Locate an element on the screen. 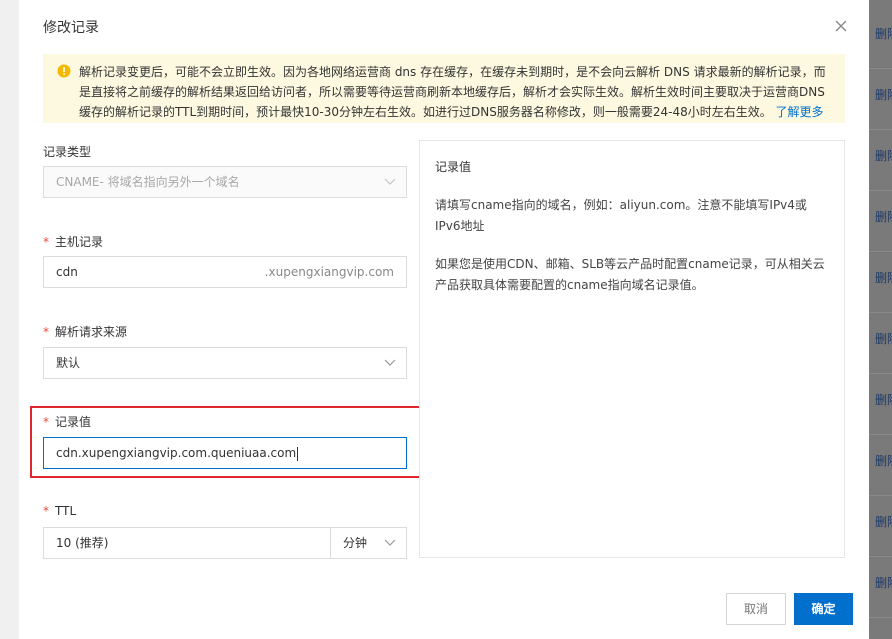 Image resolution: width=892 pixels, height=639 pixels. learn-more-link: 了解更多 is located at coordinates (800, 112).